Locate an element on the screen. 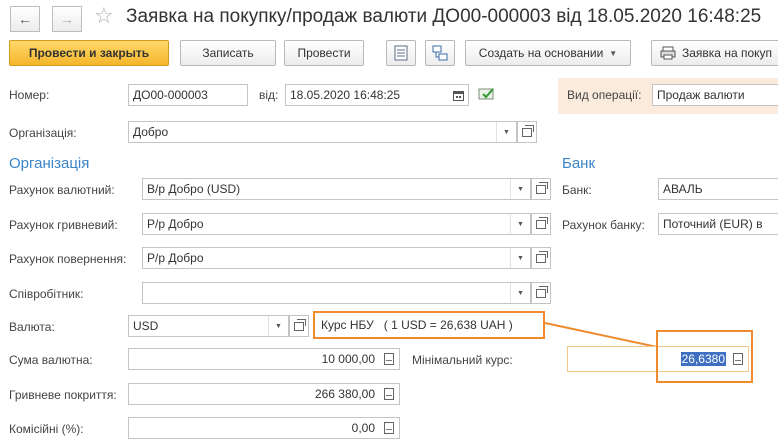  min-rate-label: Мінімальний курс: is located at coordinates (462, 360).